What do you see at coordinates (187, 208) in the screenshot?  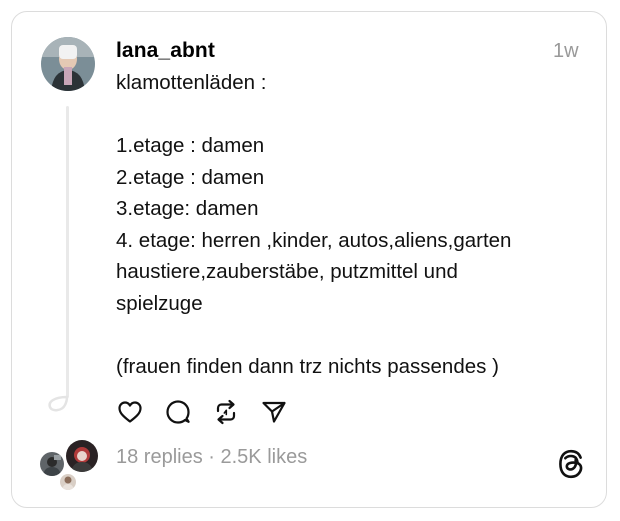 I see `post-line: 3.etage: damen` at bounding box center [187, 208].